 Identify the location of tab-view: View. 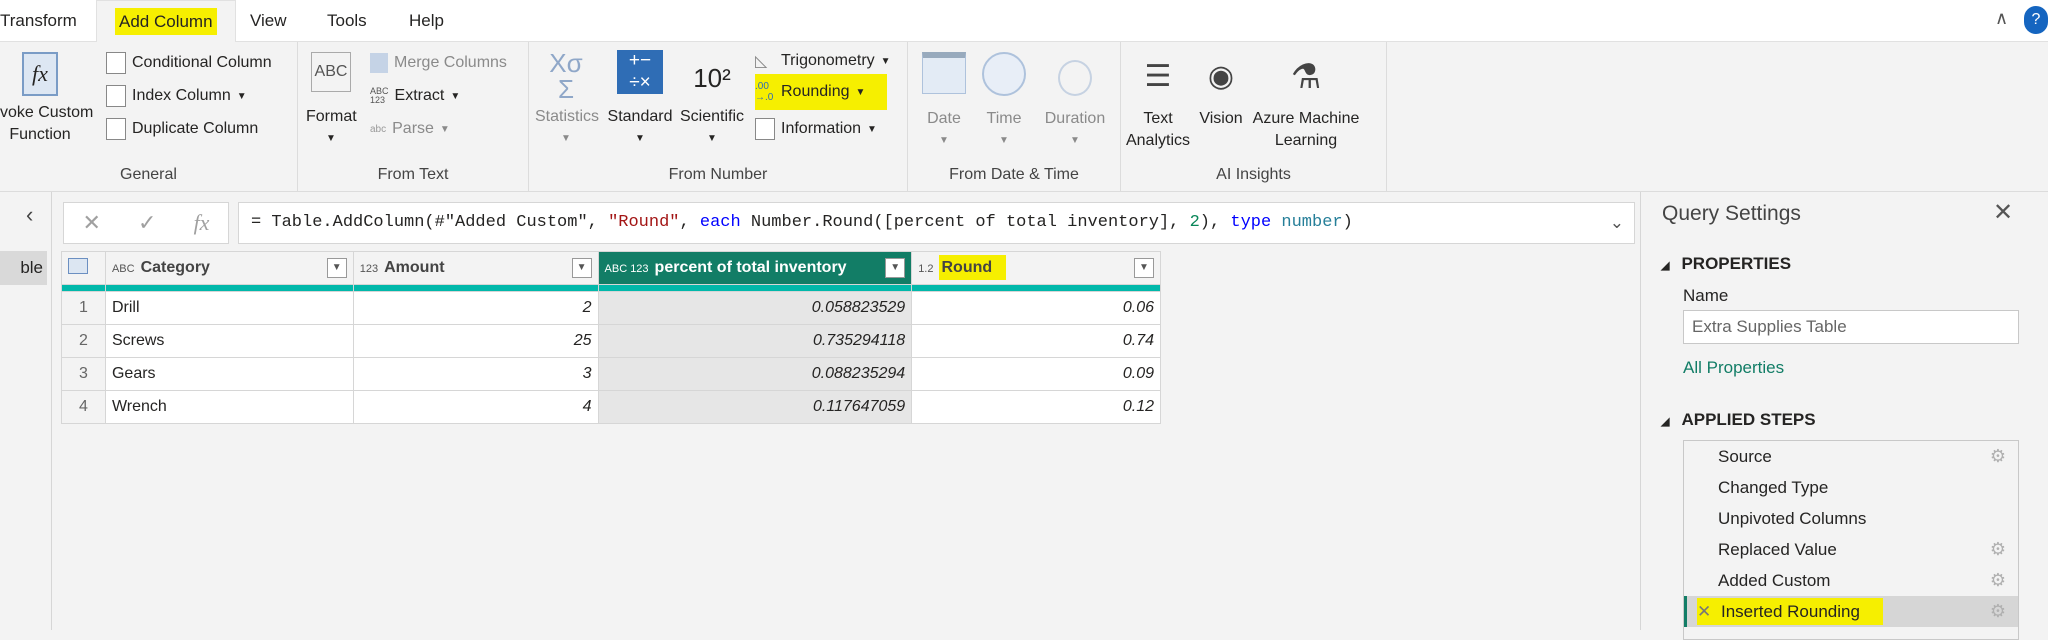
(268, 21).